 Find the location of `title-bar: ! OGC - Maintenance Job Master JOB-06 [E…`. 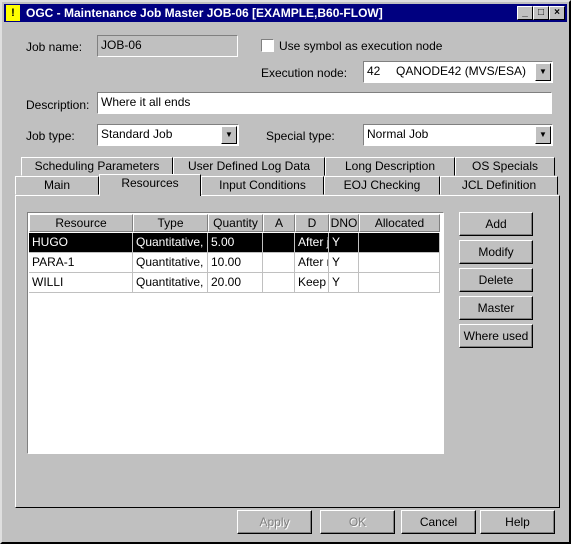

title-bar: ! OGC - Maintenance Job Master JOB-06 [E… is located at coordinates (285, 13).